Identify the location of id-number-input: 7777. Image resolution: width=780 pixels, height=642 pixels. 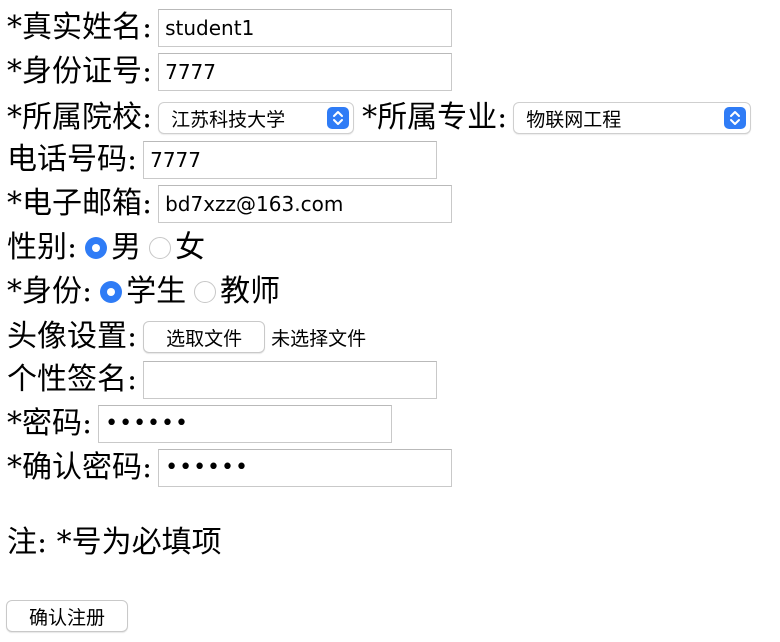
(305, 72).